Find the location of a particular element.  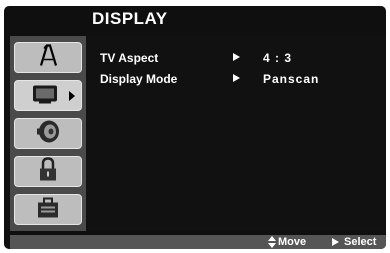

tab-audio is located at coordinates (48, 133).